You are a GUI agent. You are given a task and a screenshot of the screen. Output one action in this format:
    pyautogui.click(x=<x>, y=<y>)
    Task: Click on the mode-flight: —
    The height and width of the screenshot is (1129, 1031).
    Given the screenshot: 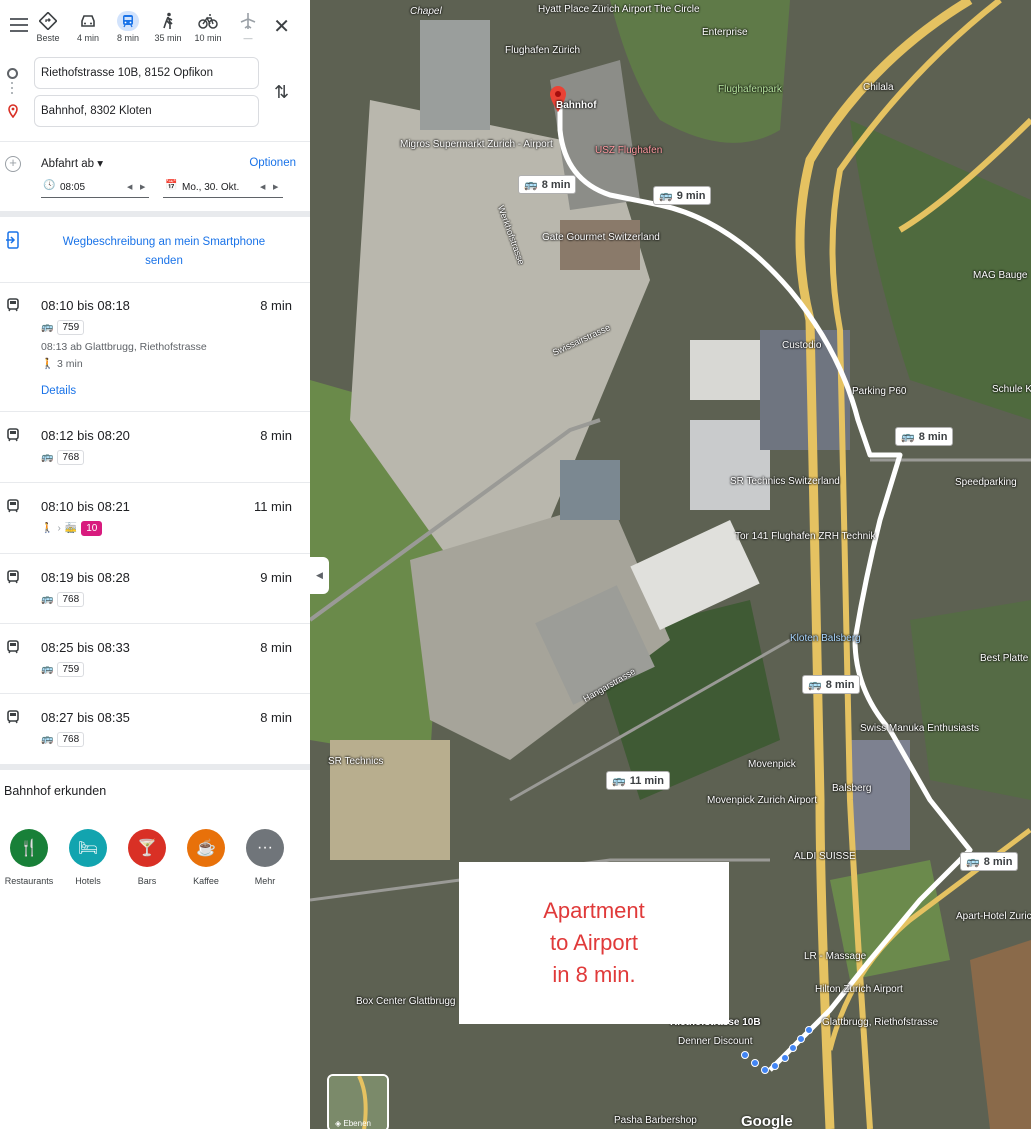 What is the action you would take?
    pyautogui.click(x=248, y=26)
    